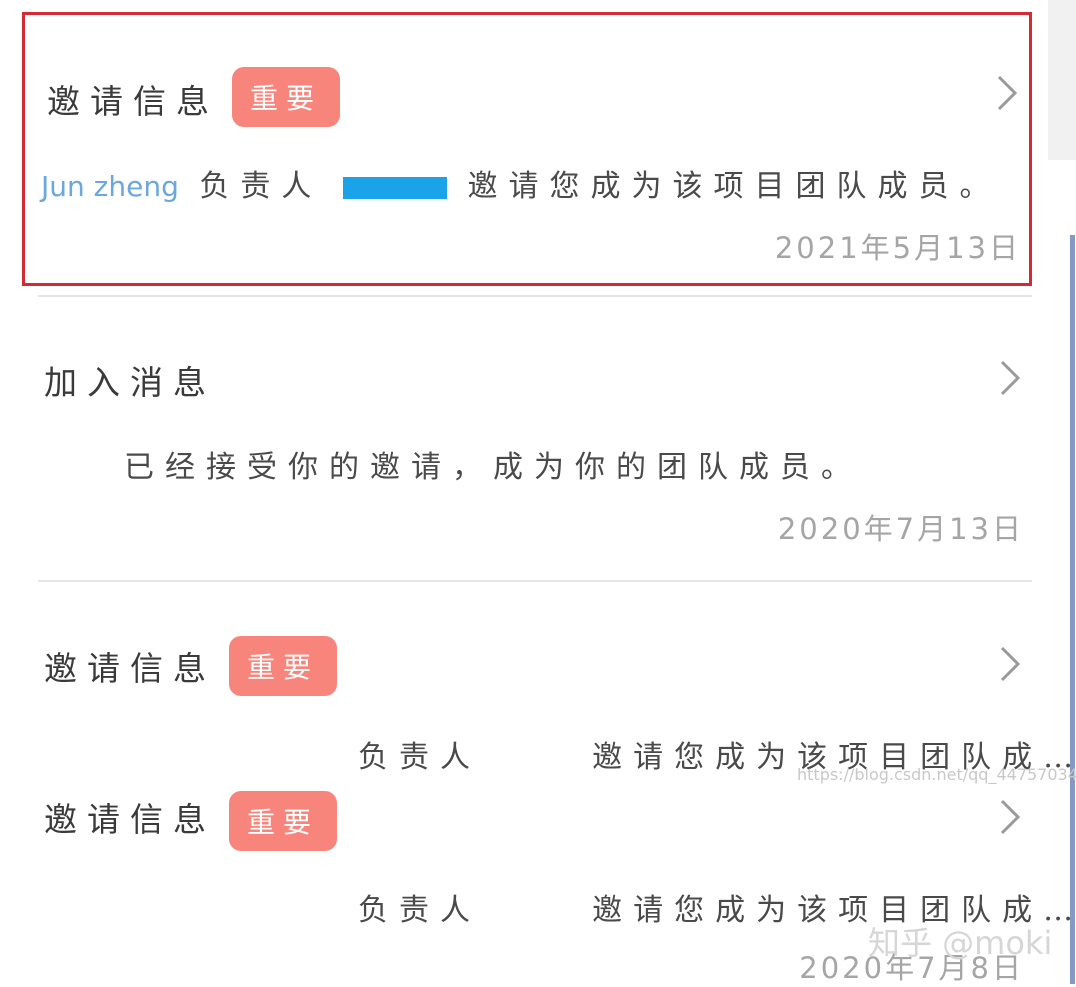 The width and height of the screenshot is (1076, 987). What do you see at coordinates (110, 186) in the screenshot?
I see `redacted-project-name: Jun zheng` at bounding box center [110, 186].